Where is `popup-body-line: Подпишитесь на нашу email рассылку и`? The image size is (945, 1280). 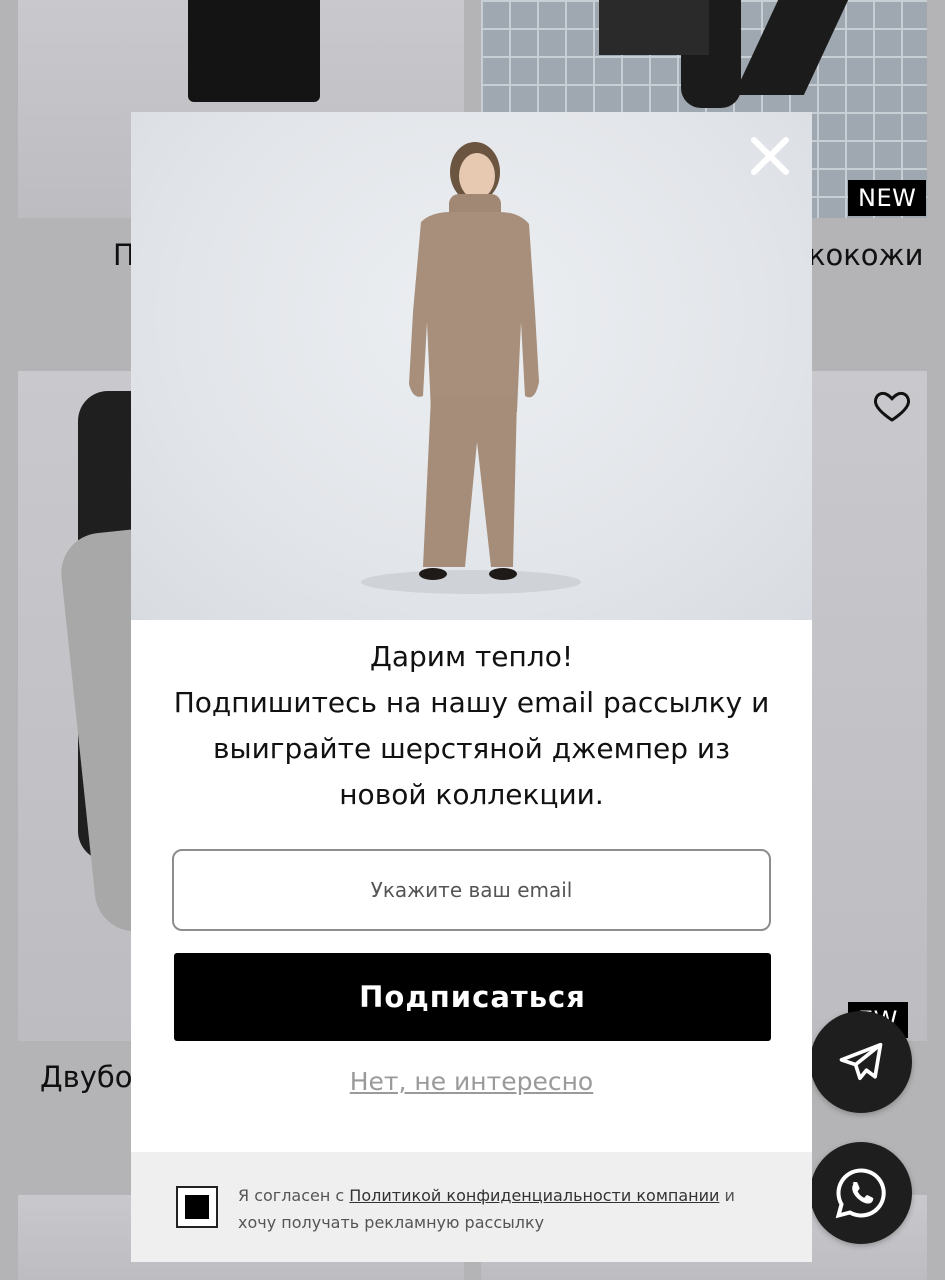
popup-body-line: Подпишитесь на нашу email рассылку и is located at coordinates (471, 702).